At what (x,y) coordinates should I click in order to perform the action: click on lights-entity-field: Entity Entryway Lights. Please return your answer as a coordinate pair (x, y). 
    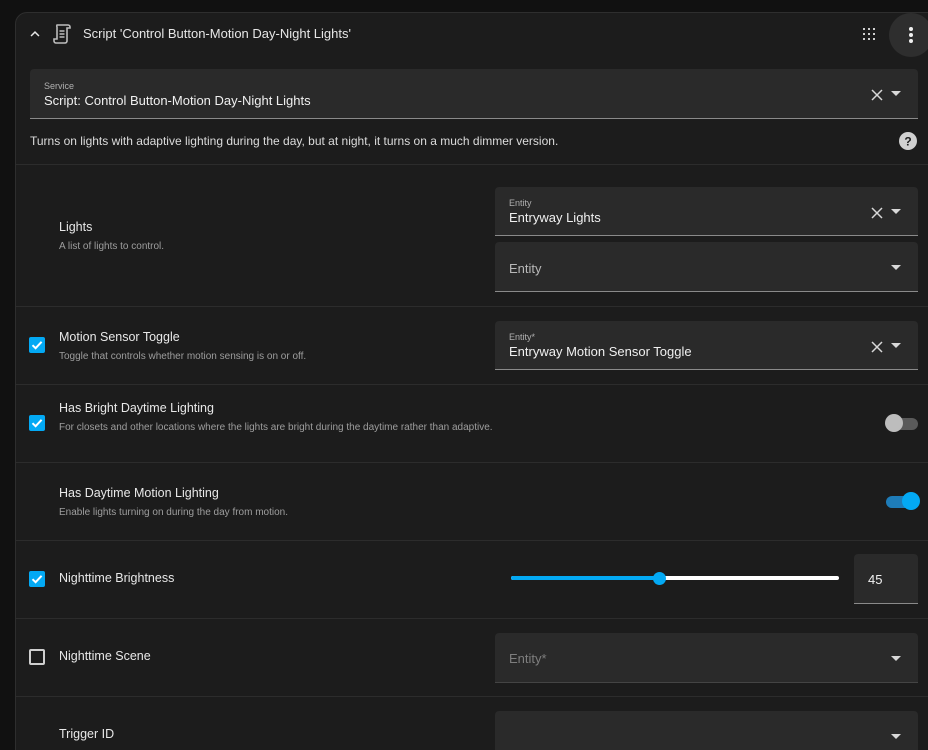
    Looking at the image, I should click on (706, 211).